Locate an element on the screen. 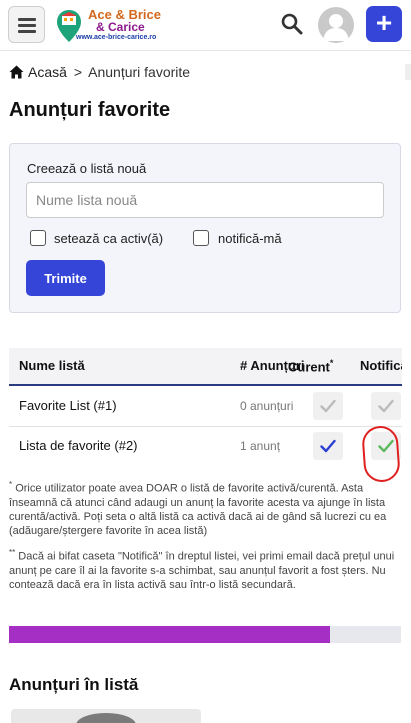 This screenshot has height=723, width=411. list-name: Lista de favorite (#2) is located at coordinates (78, 445).